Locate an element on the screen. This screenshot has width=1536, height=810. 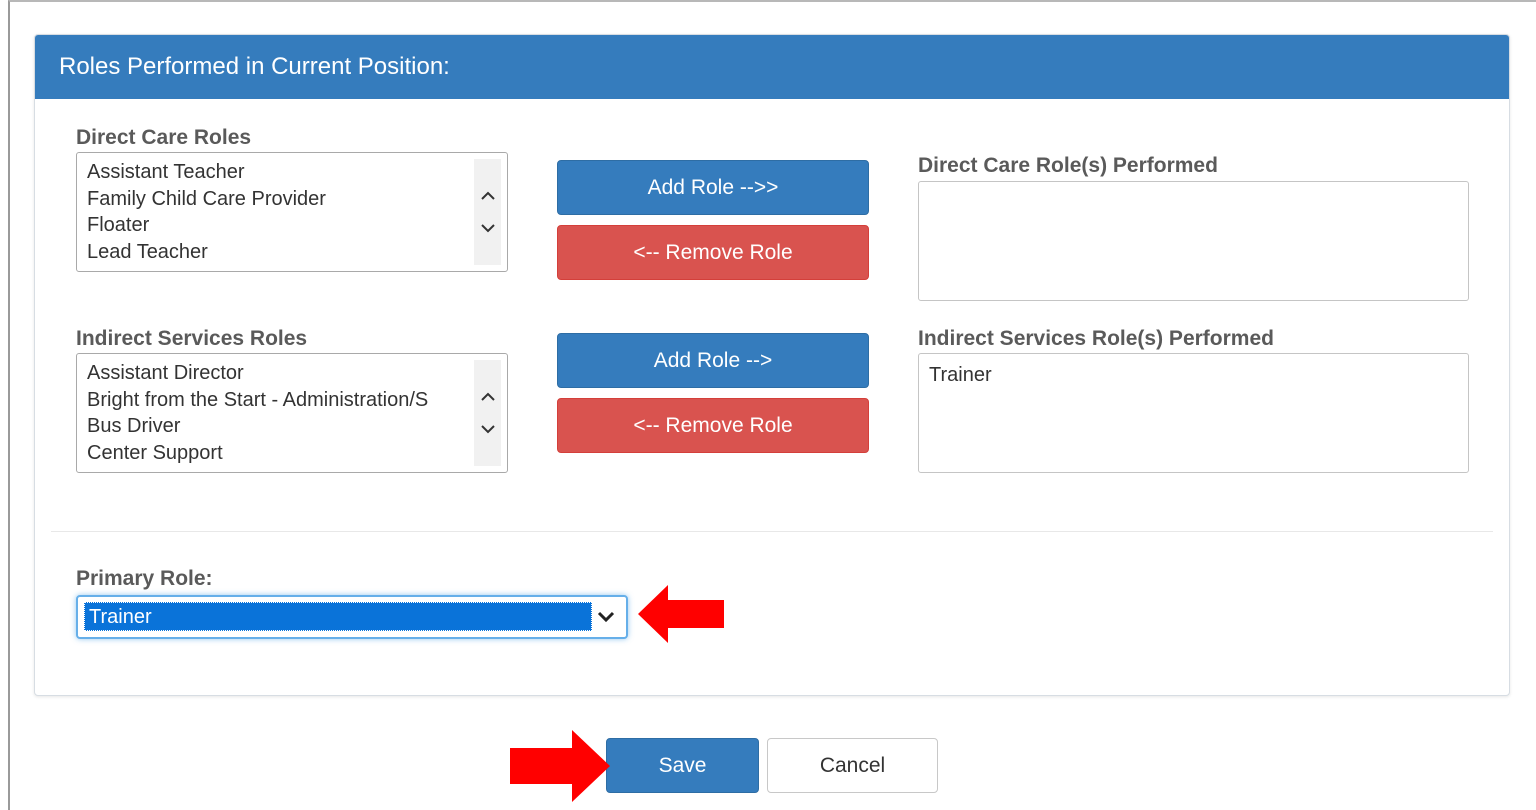
remove-direct-role-button: <-- Remove Role is located at coordinates (713, 252).